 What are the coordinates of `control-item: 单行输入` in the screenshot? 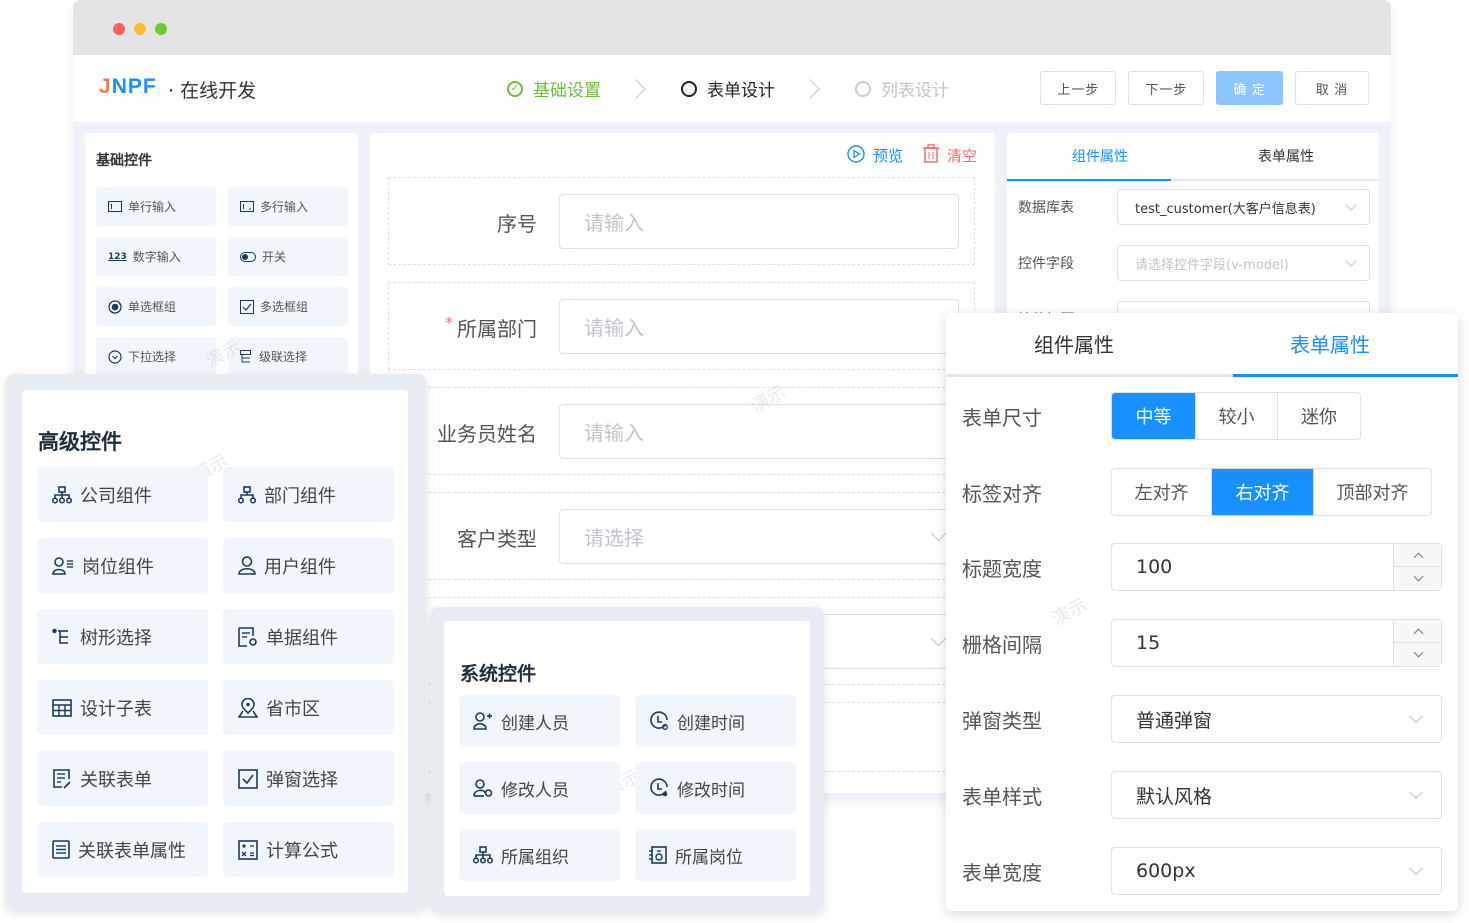 It's located at (156, 206).